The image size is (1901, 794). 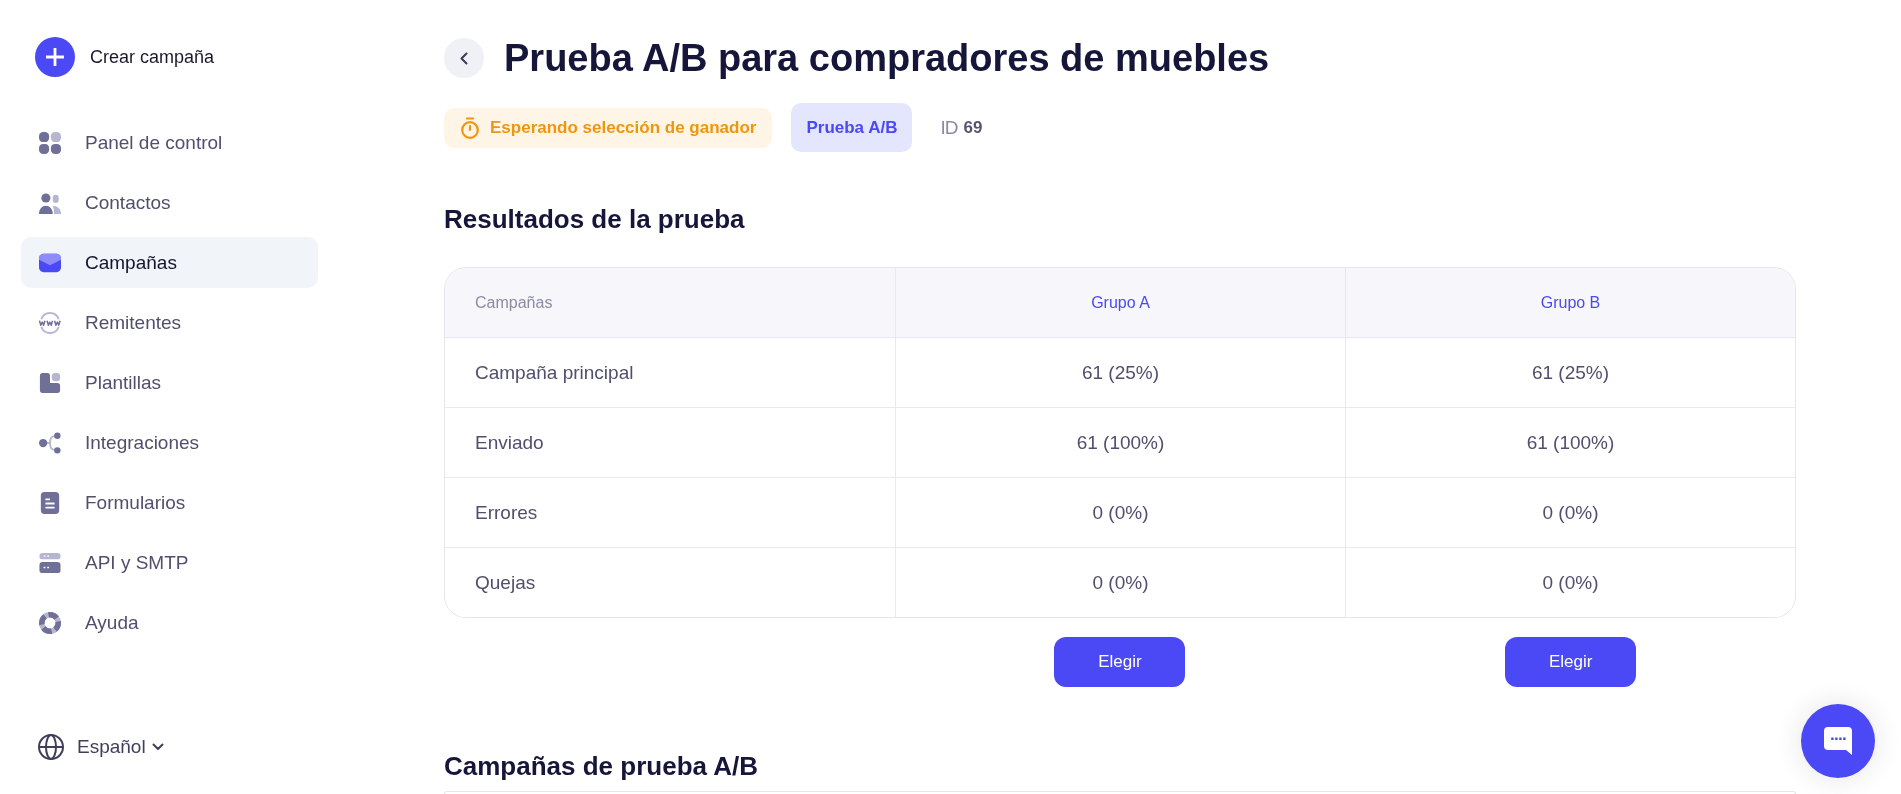 What do you see at coordinates (137, 562) in the screenshot?
I see `sidebar-item-label: API y SMTP` at bounding box center [137, 562].